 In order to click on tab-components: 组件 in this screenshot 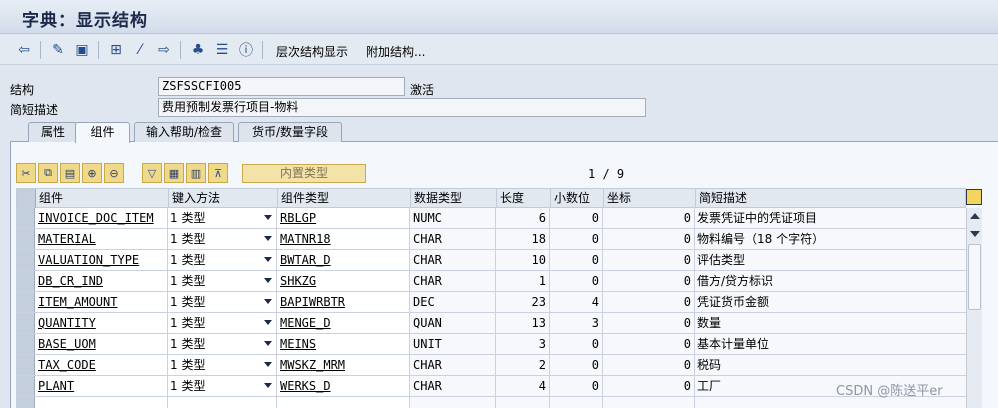, I will do `click(102, 132)`.